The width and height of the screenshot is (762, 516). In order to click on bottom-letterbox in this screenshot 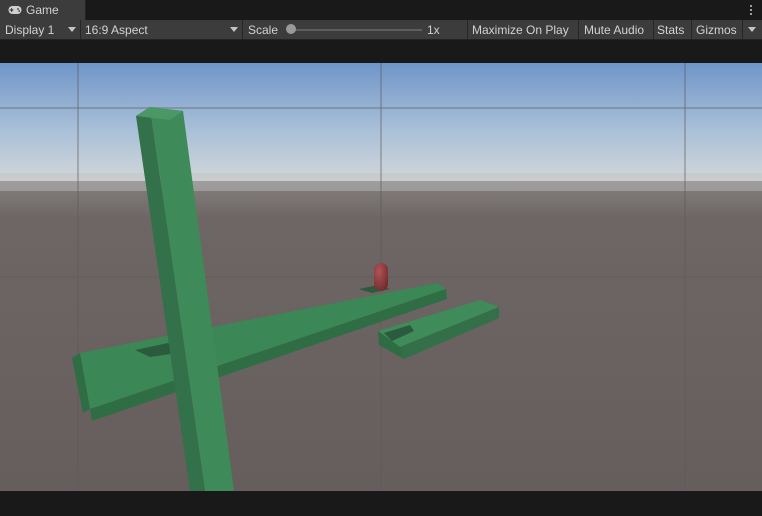, I will do `click(381, 503)`.